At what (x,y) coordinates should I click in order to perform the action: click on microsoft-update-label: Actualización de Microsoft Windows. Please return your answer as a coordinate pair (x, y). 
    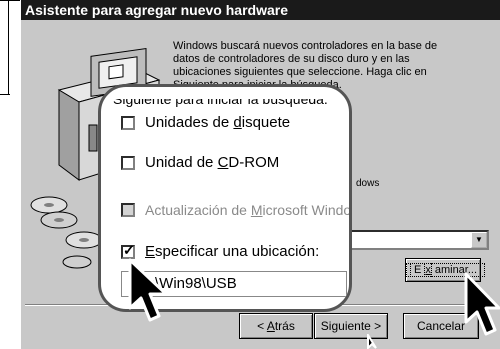
    Looking at the image, I should click on (248, 210).